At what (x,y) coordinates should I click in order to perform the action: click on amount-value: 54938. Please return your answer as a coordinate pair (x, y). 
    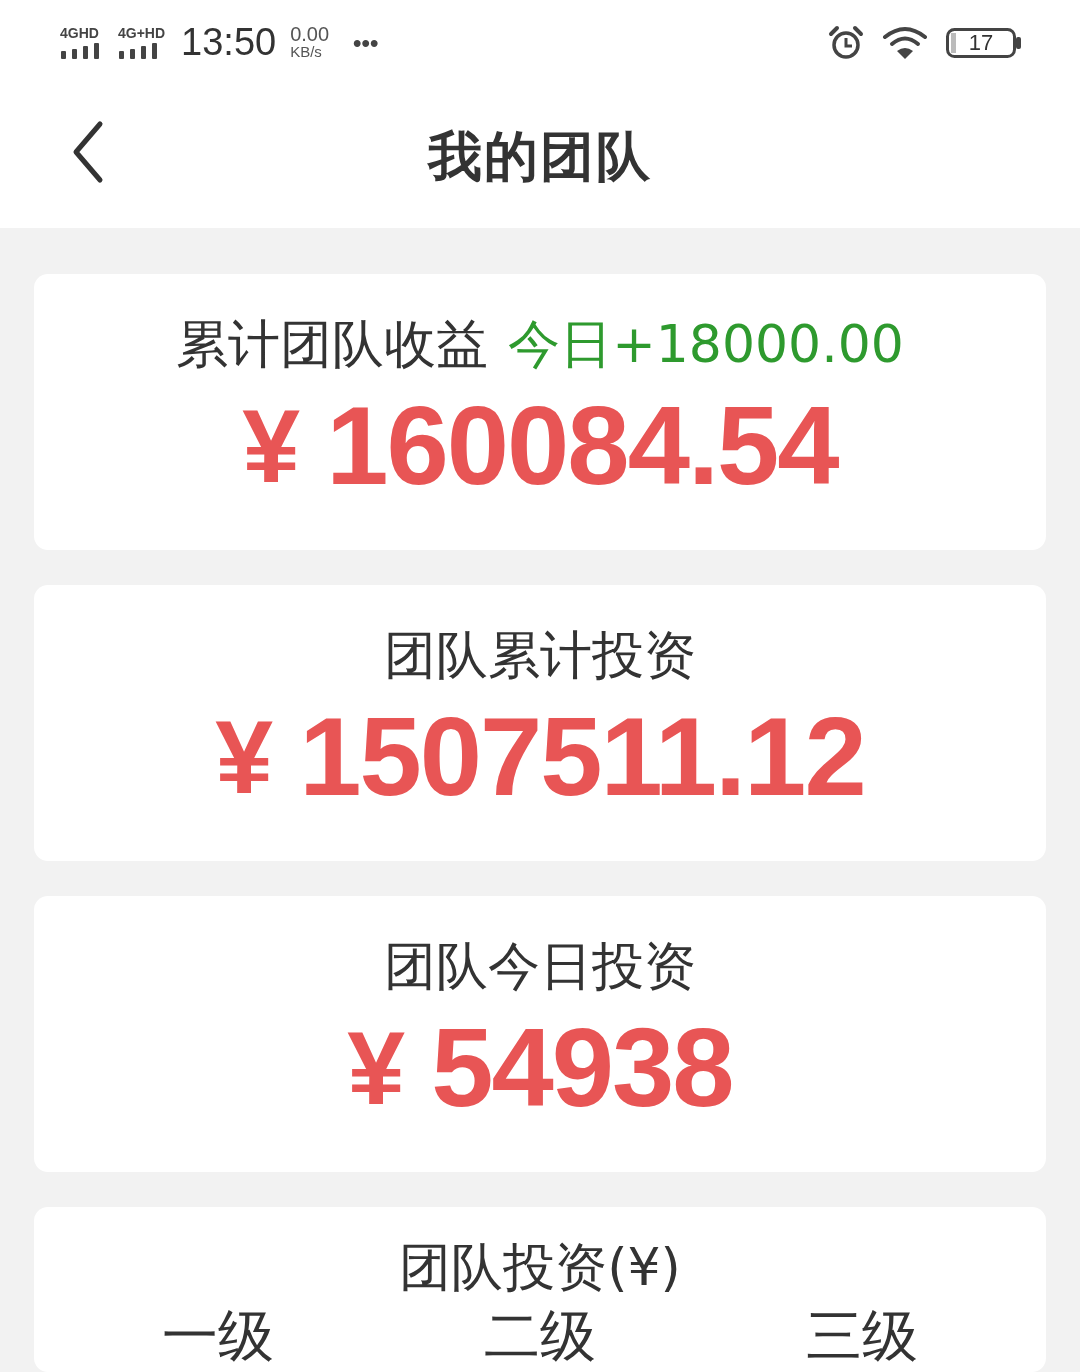
    Looking at the image, I should click on (582, 1068).